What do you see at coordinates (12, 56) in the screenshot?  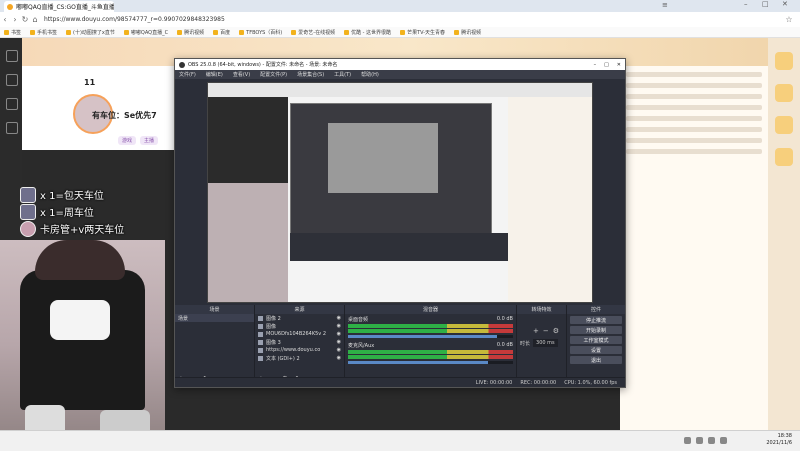 I see `nav-home-icon` at bounding box center [12, 56].